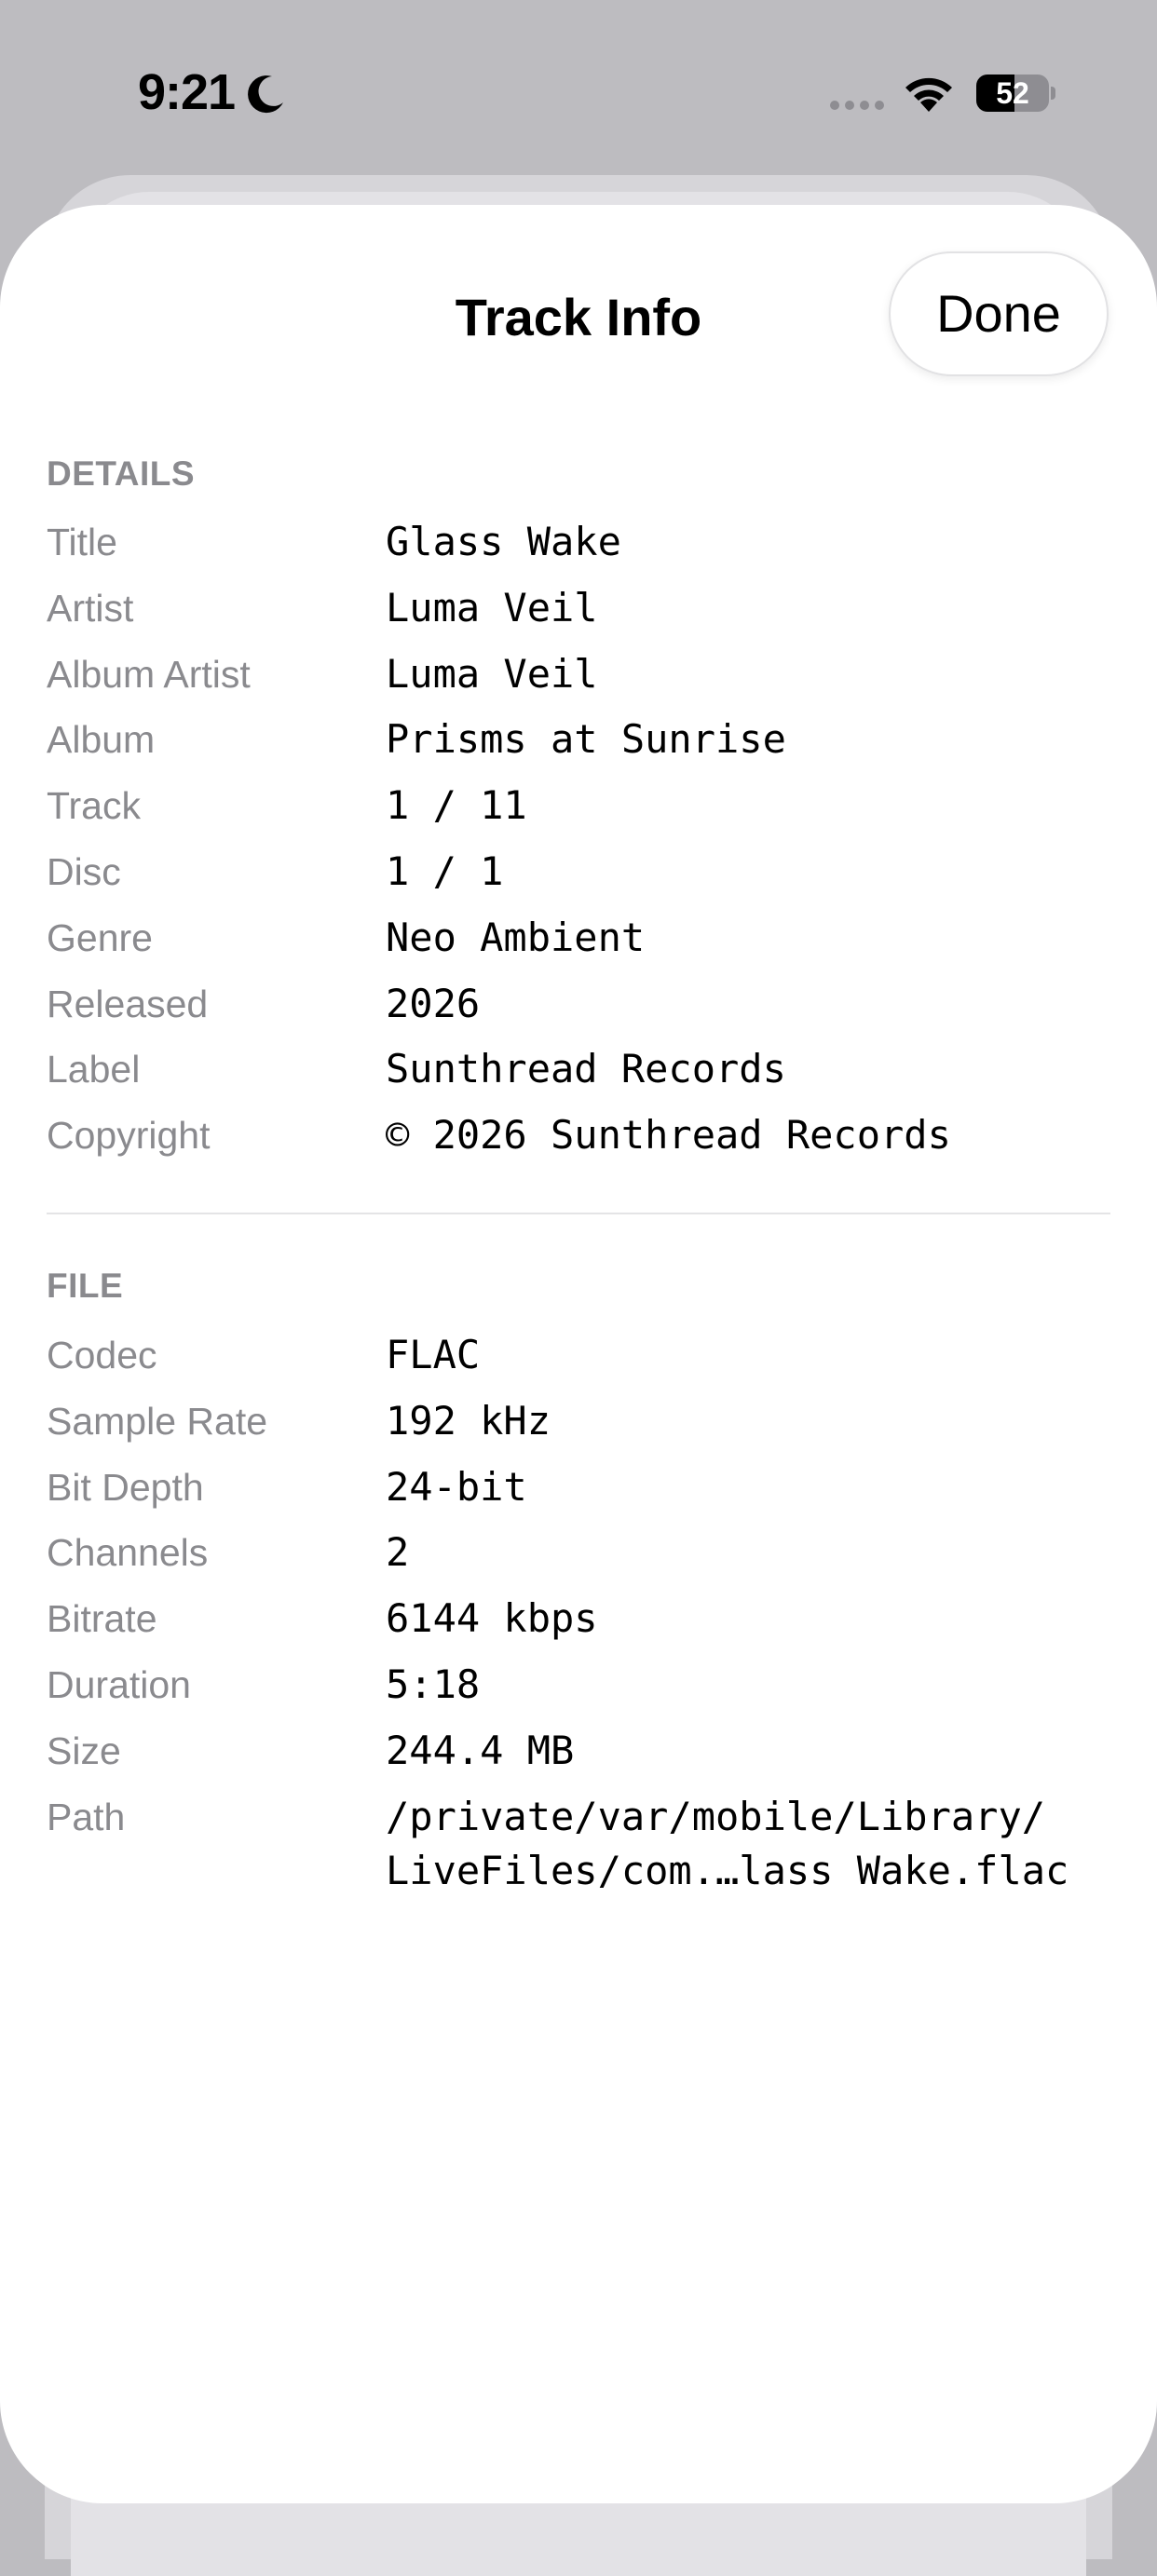 This screenshot has width=1157, height=2576. What do you see at coordinates (578, 88) in the screenshot?
I see `status-bar: 9:21 52` at bounding box center [578, 88].